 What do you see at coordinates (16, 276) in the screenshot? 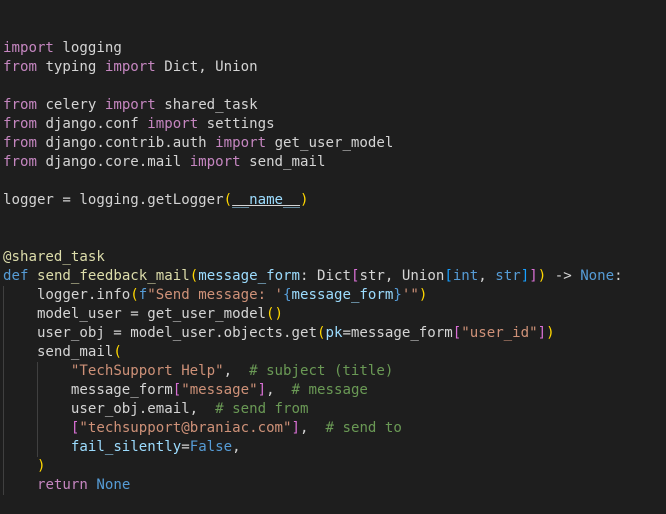
I see `code-token: def` at bounding box center [16, 276].